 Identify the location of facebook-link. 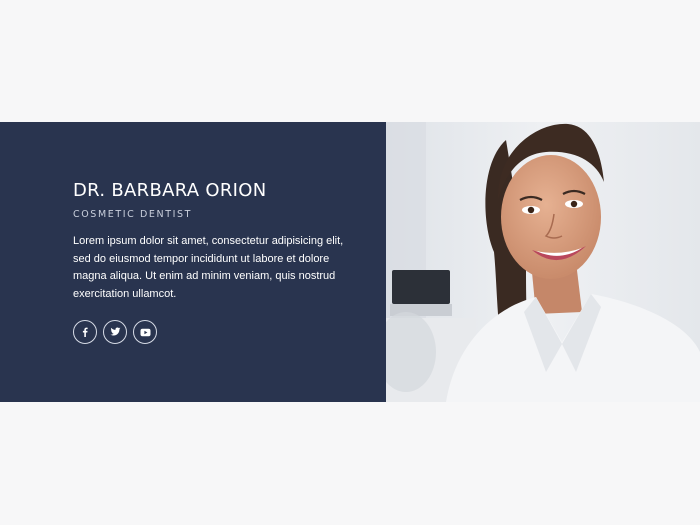
(85, 332).